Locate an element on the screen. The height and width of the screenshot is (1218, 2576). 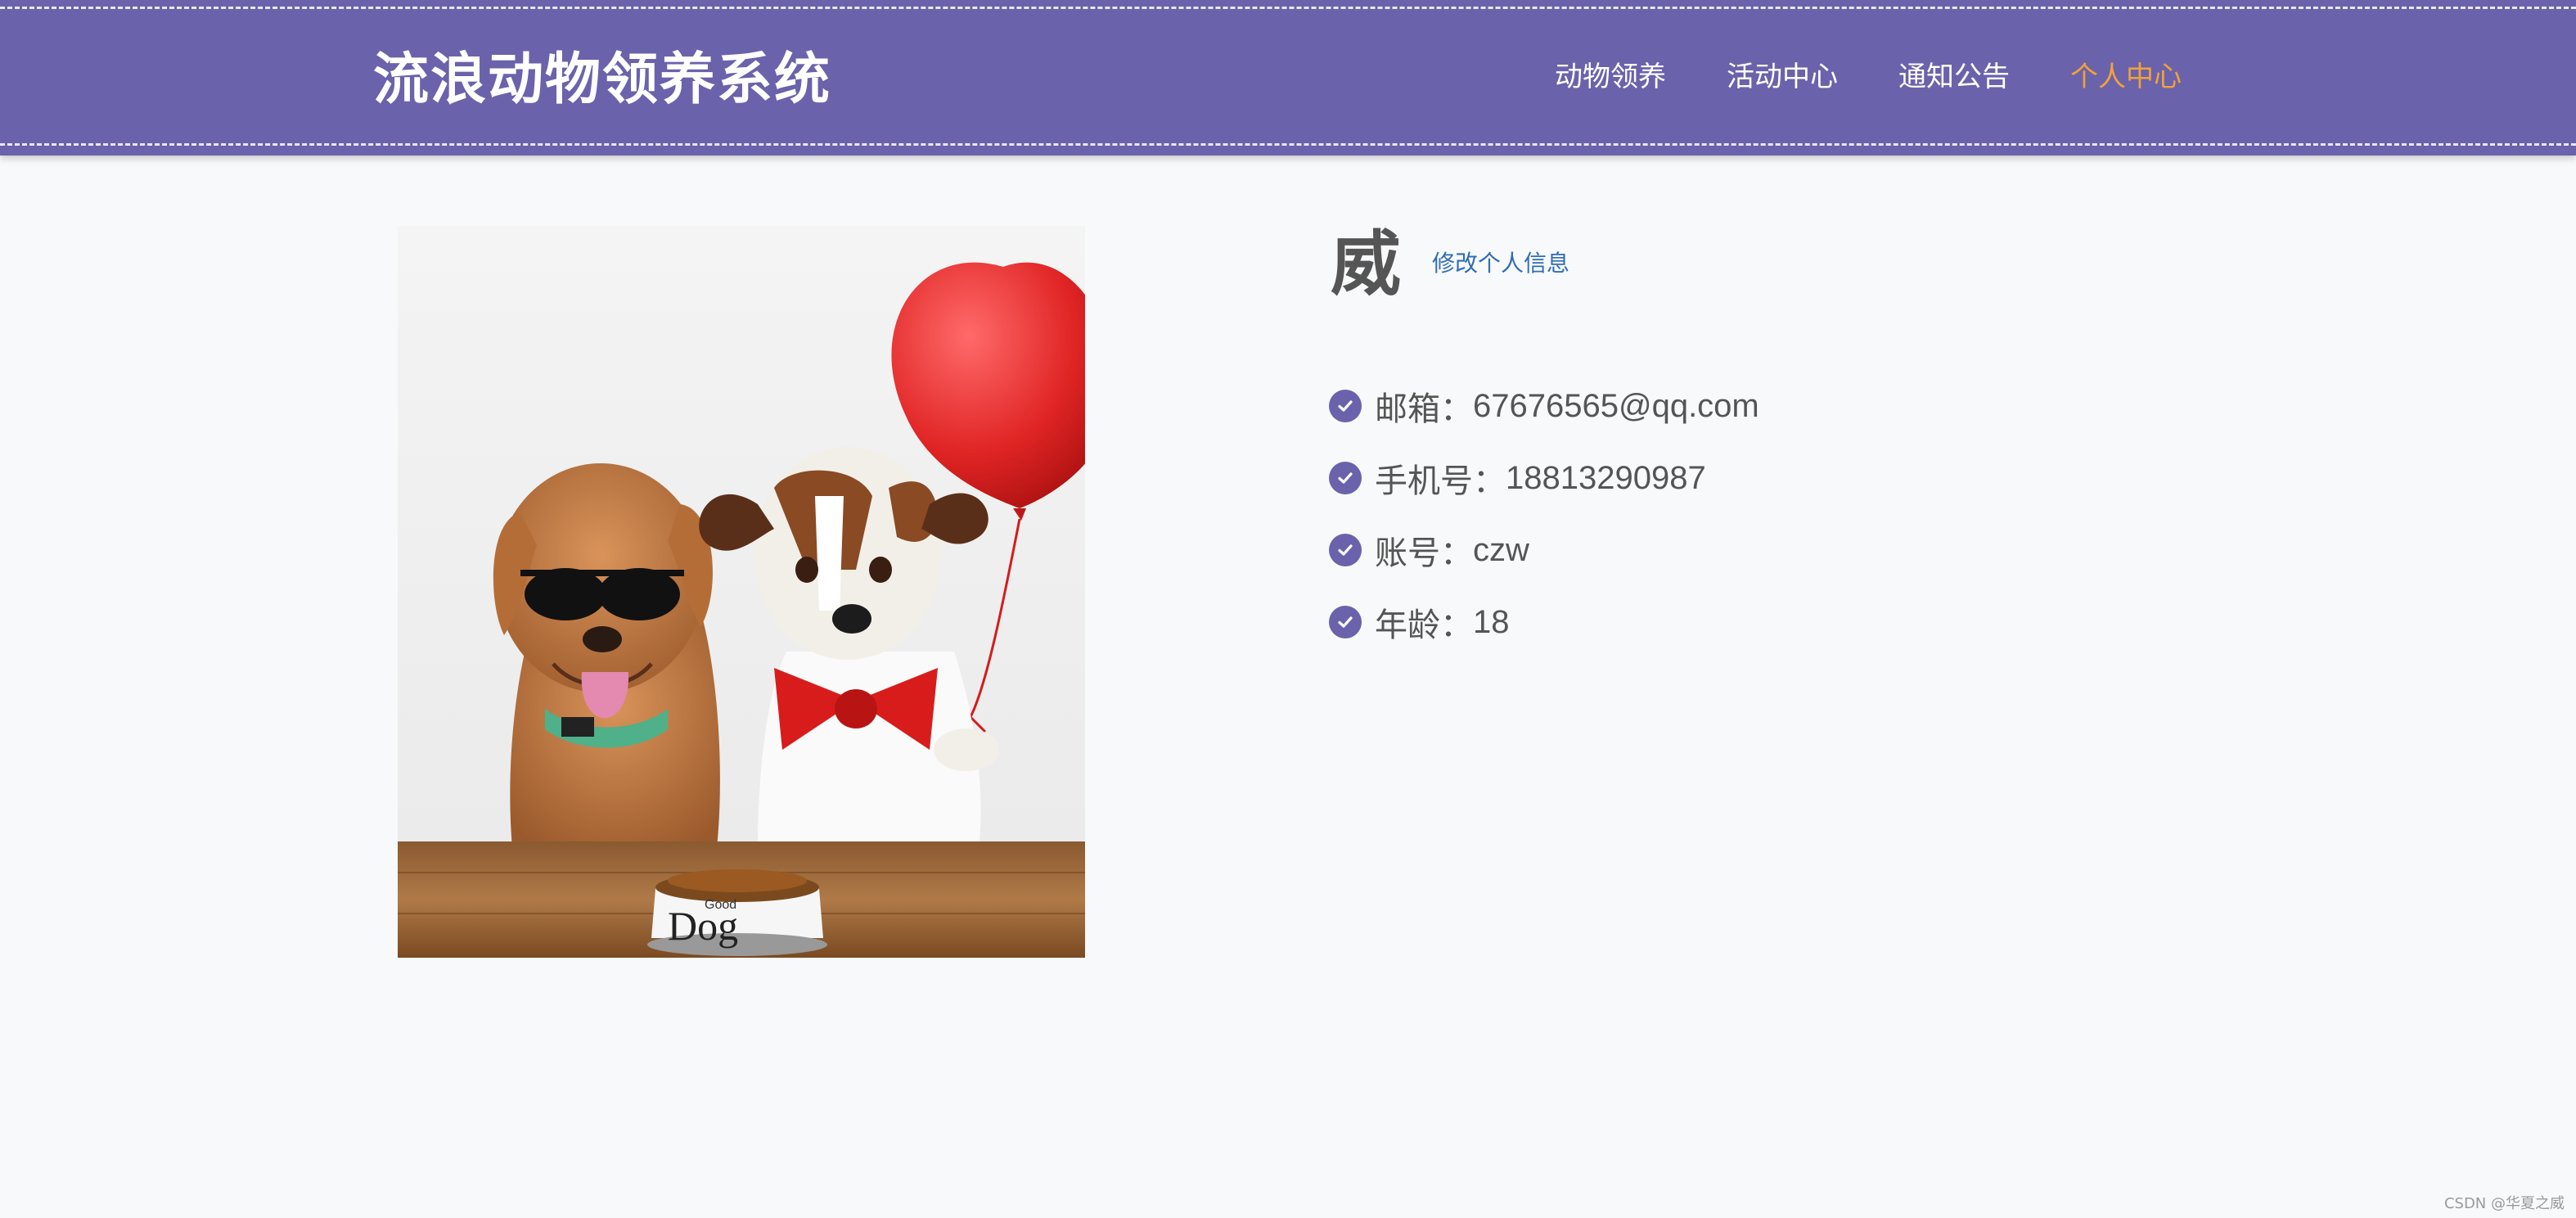
nav-item-notices: 通知公告 is located at coordinates (1954, 74).